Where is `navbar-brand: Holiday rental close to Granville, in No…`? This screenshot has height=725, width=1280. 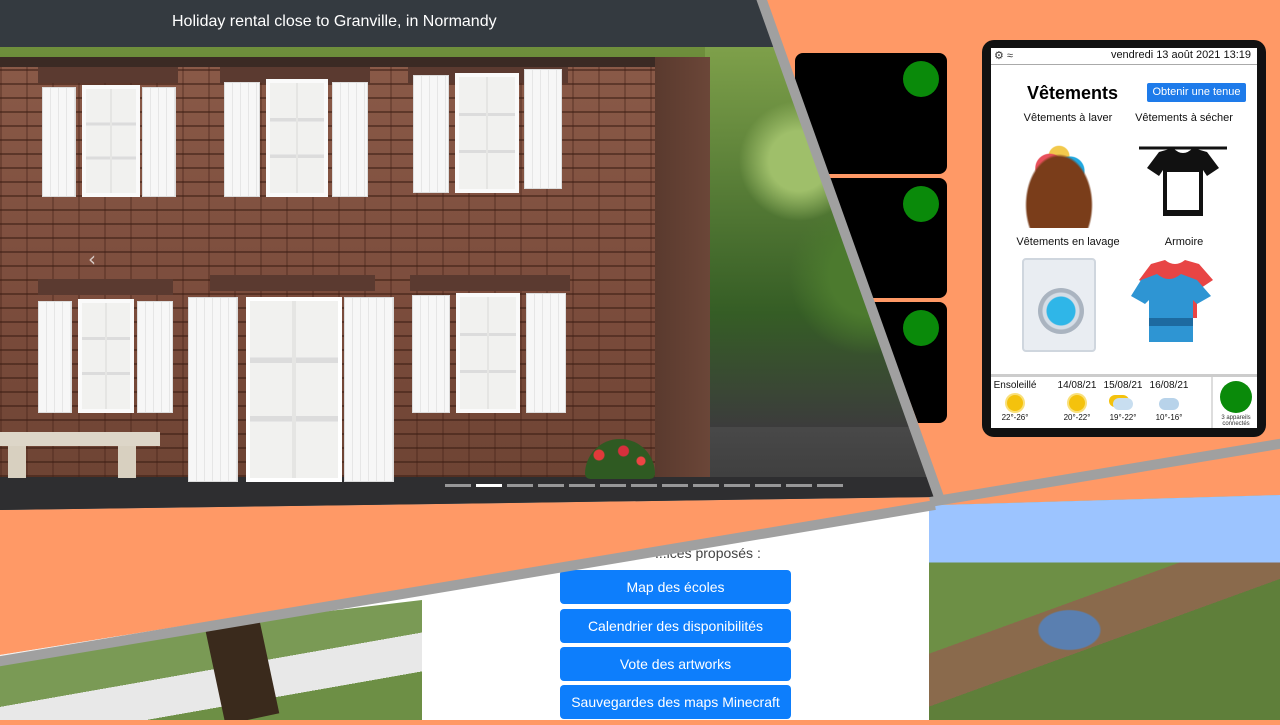
navbar-brand: Holiday rental close to Granville, in No… is located at coordinates (334, 22).